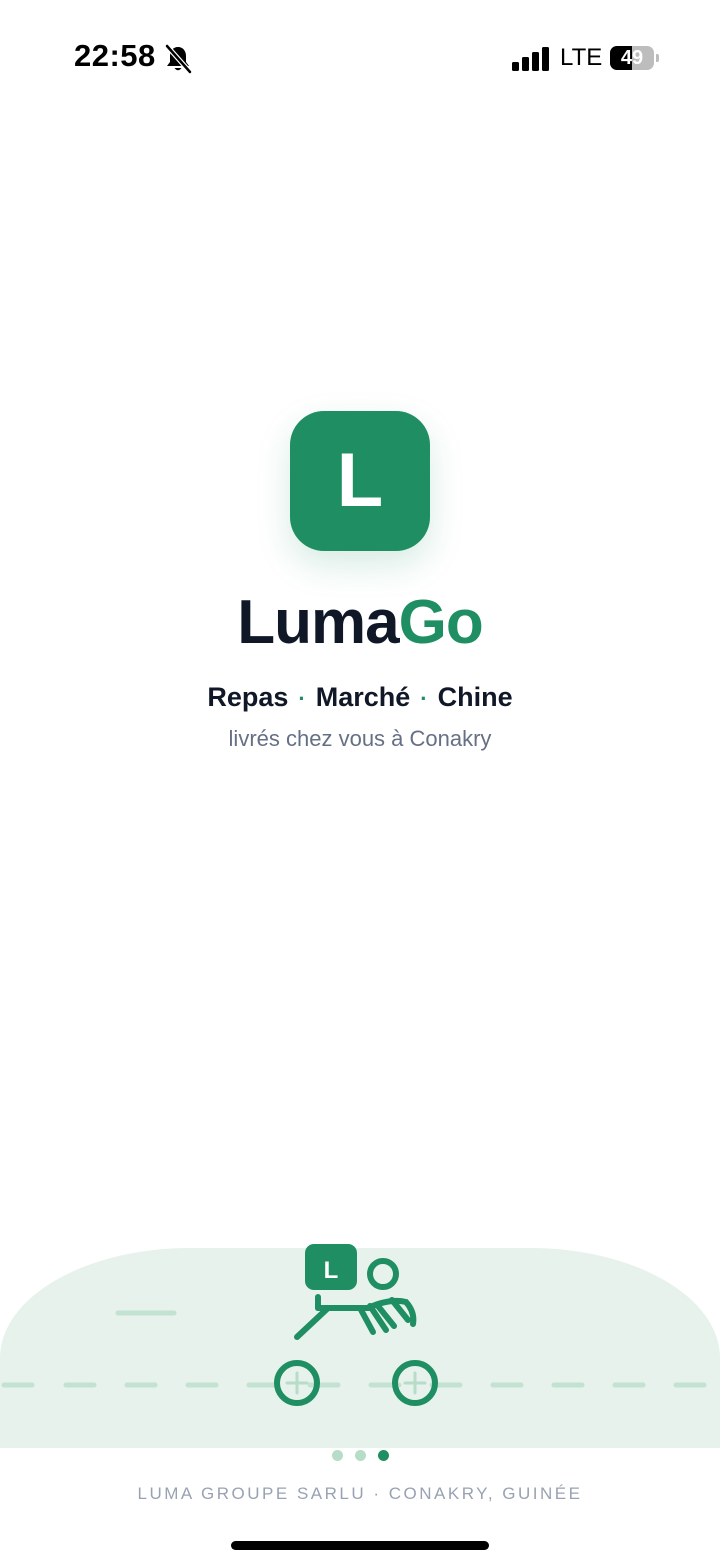  Describe the element at coordinates (360, 1493) in the screenshot. I see `footer-company: LUMA GROUPE SARLU · CONAKRY, GUINÉE` at that location.